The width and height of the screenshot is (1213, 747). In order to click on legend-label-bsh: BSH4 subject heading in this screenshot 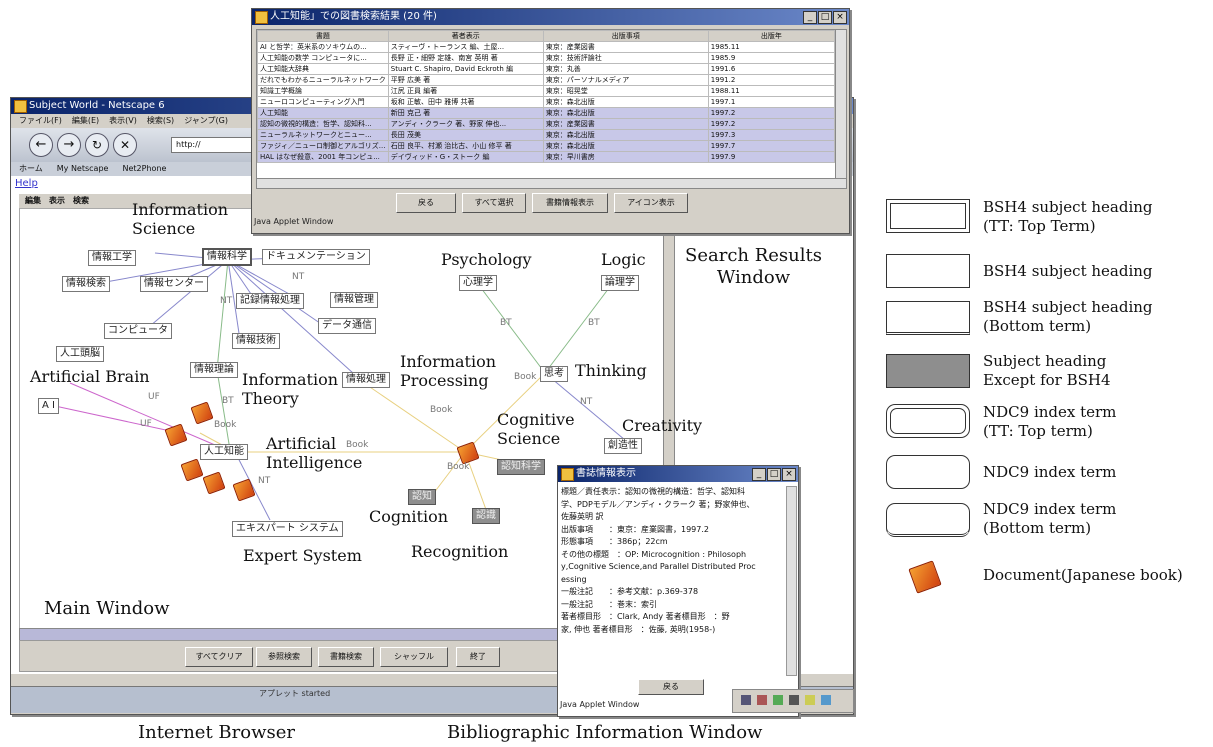, I will do `click(1068, 271)`.